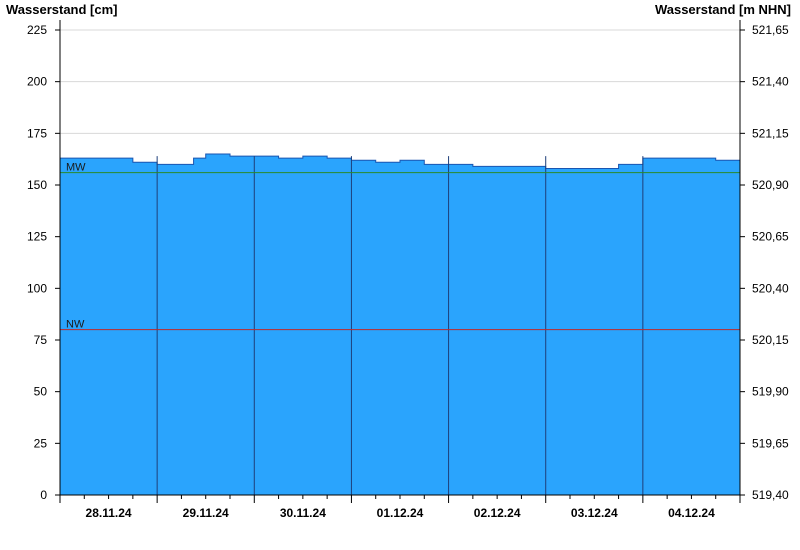  I want to click on left-tick-label: 125, so click(37, 237).